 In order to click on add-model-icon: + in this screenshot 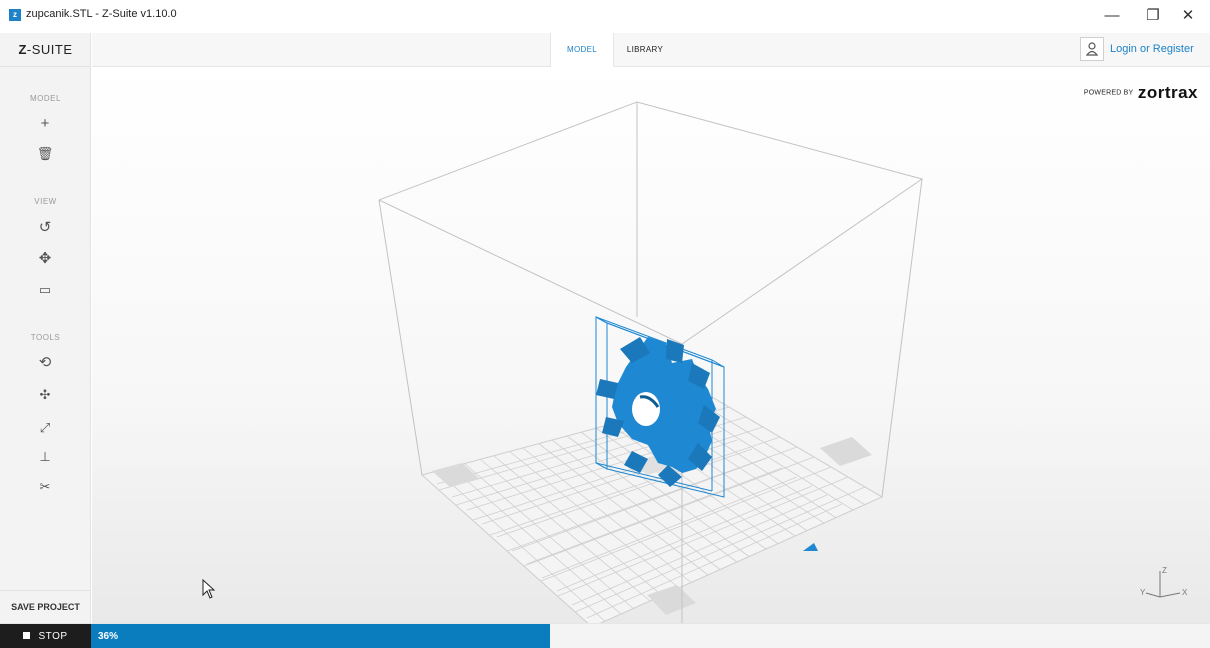, I will do `click(45, 124)`.